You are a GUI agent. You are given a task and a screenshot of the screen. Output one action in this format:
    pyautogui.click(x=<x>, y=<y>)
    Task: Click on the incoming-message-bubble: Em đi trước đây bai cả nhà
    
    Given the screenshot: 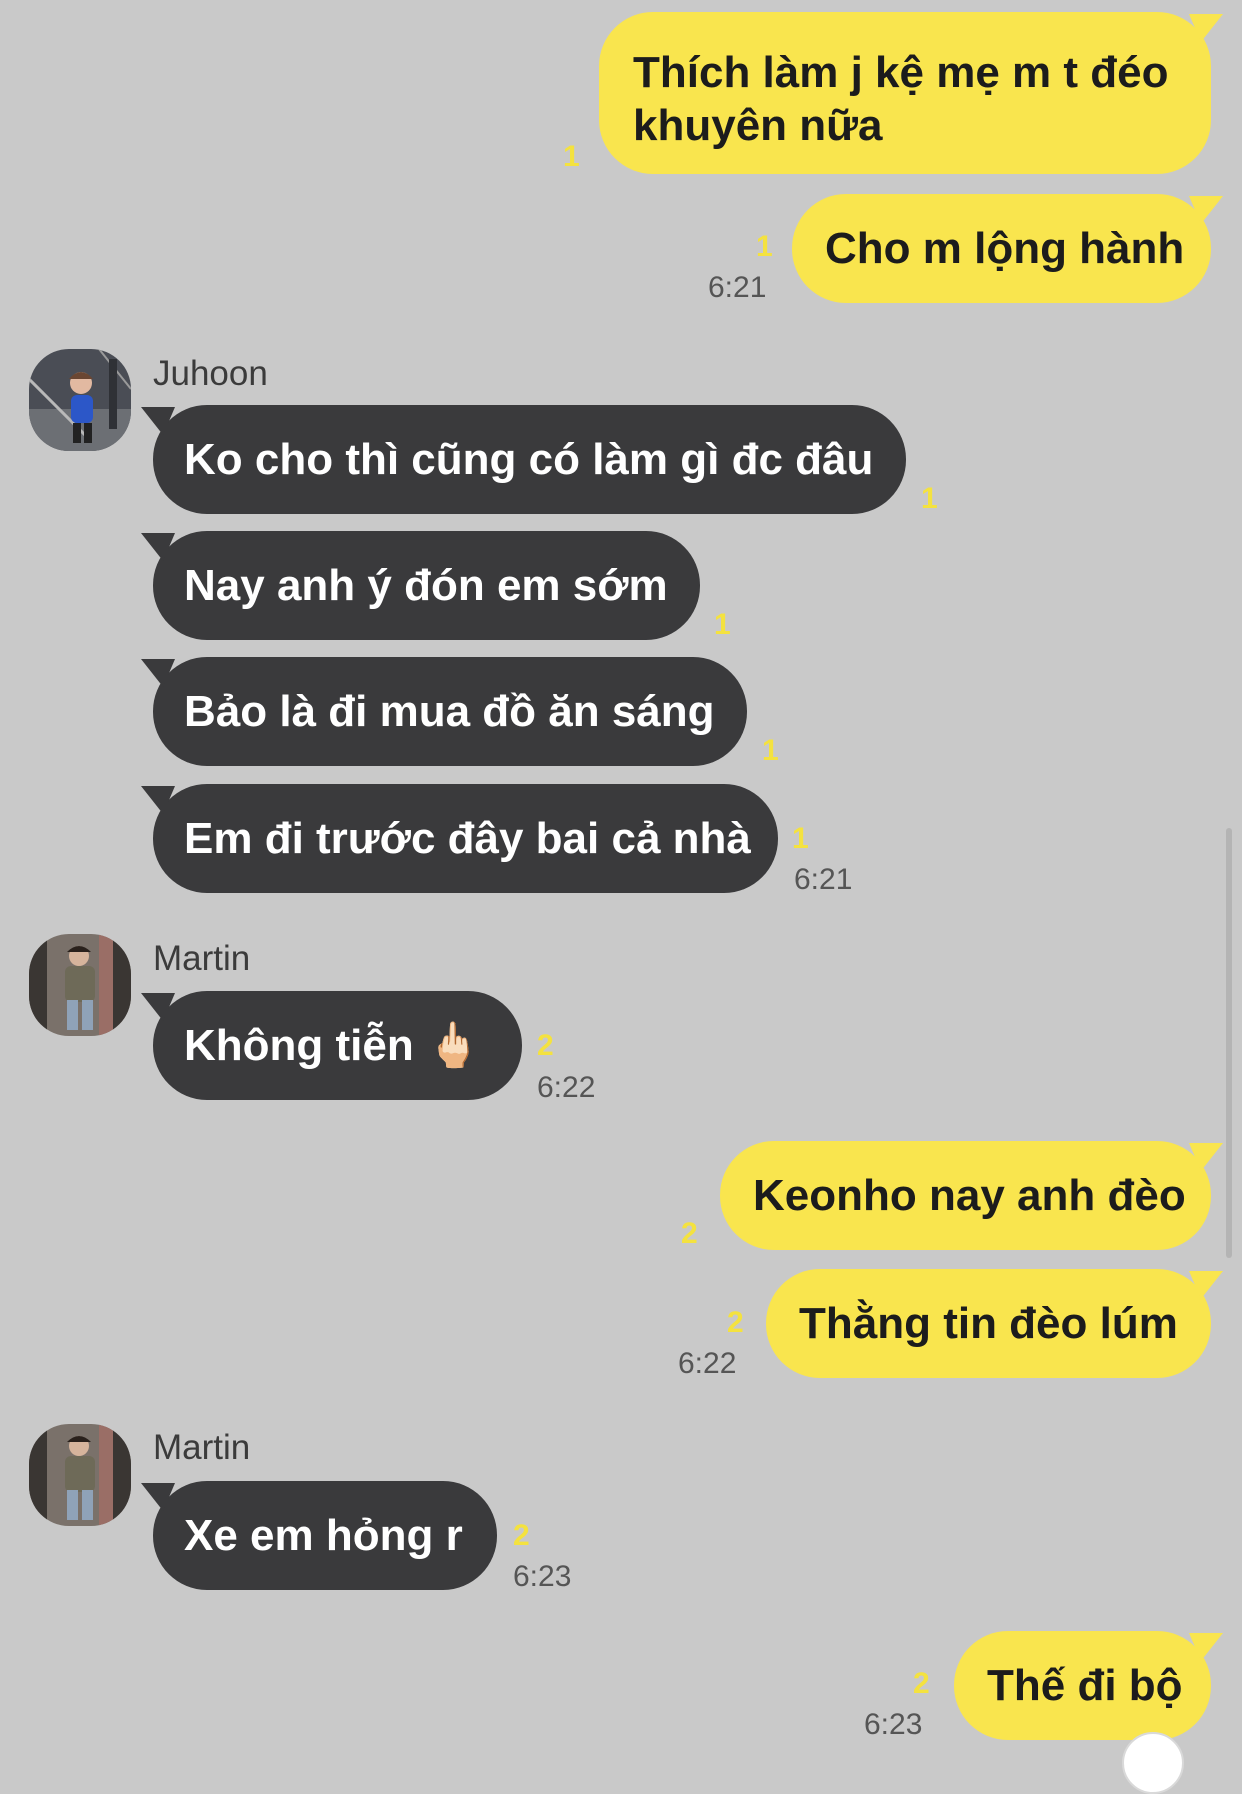 What is the action you would take?
    pyautogui.click(x=465, y=838)
    